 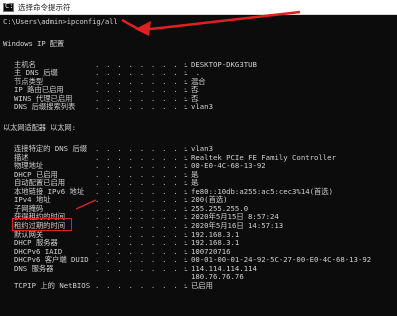 What do you see at coordinates (44, 7) in the screenshot?
I see `window-title: 选择命令提示符` at bounding box center [44, 7].